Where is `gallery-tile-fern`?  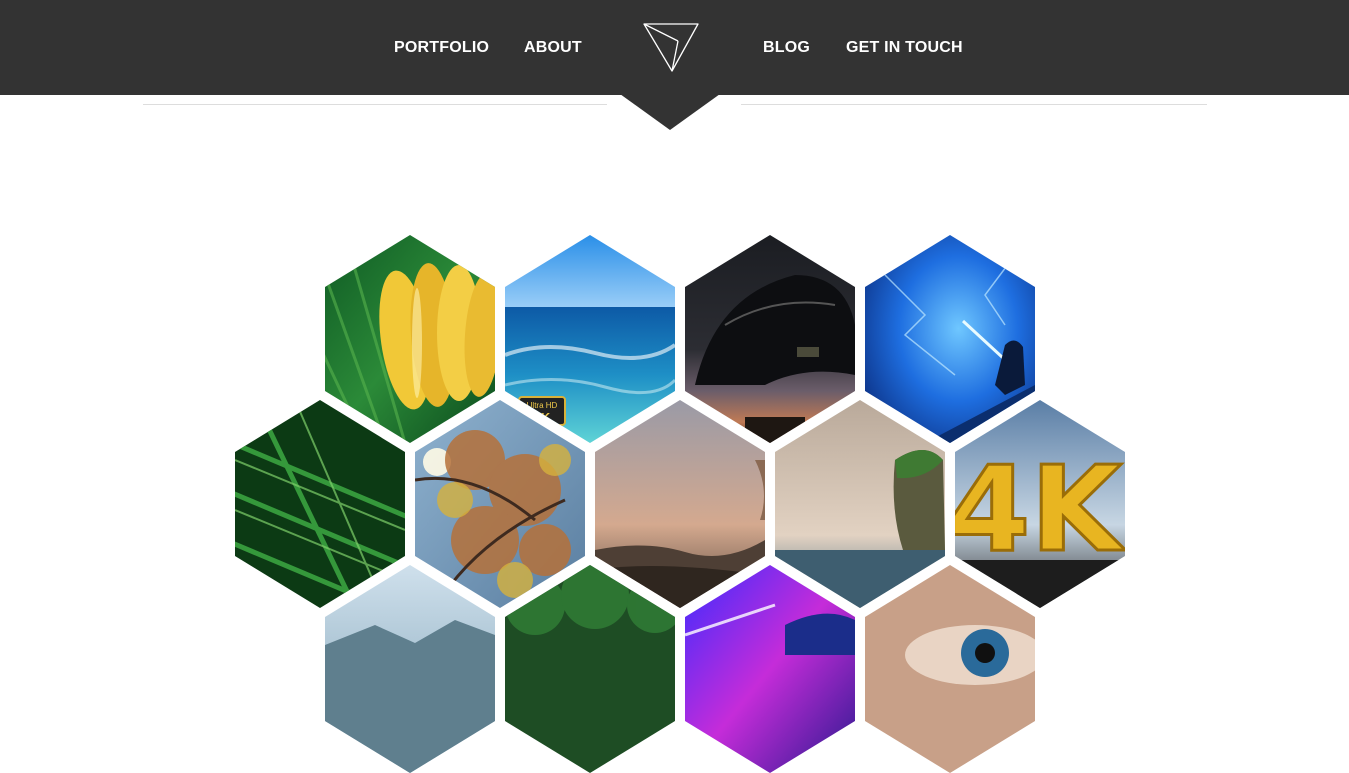
gallery-tile-fern is located at coordinates (320, 504).